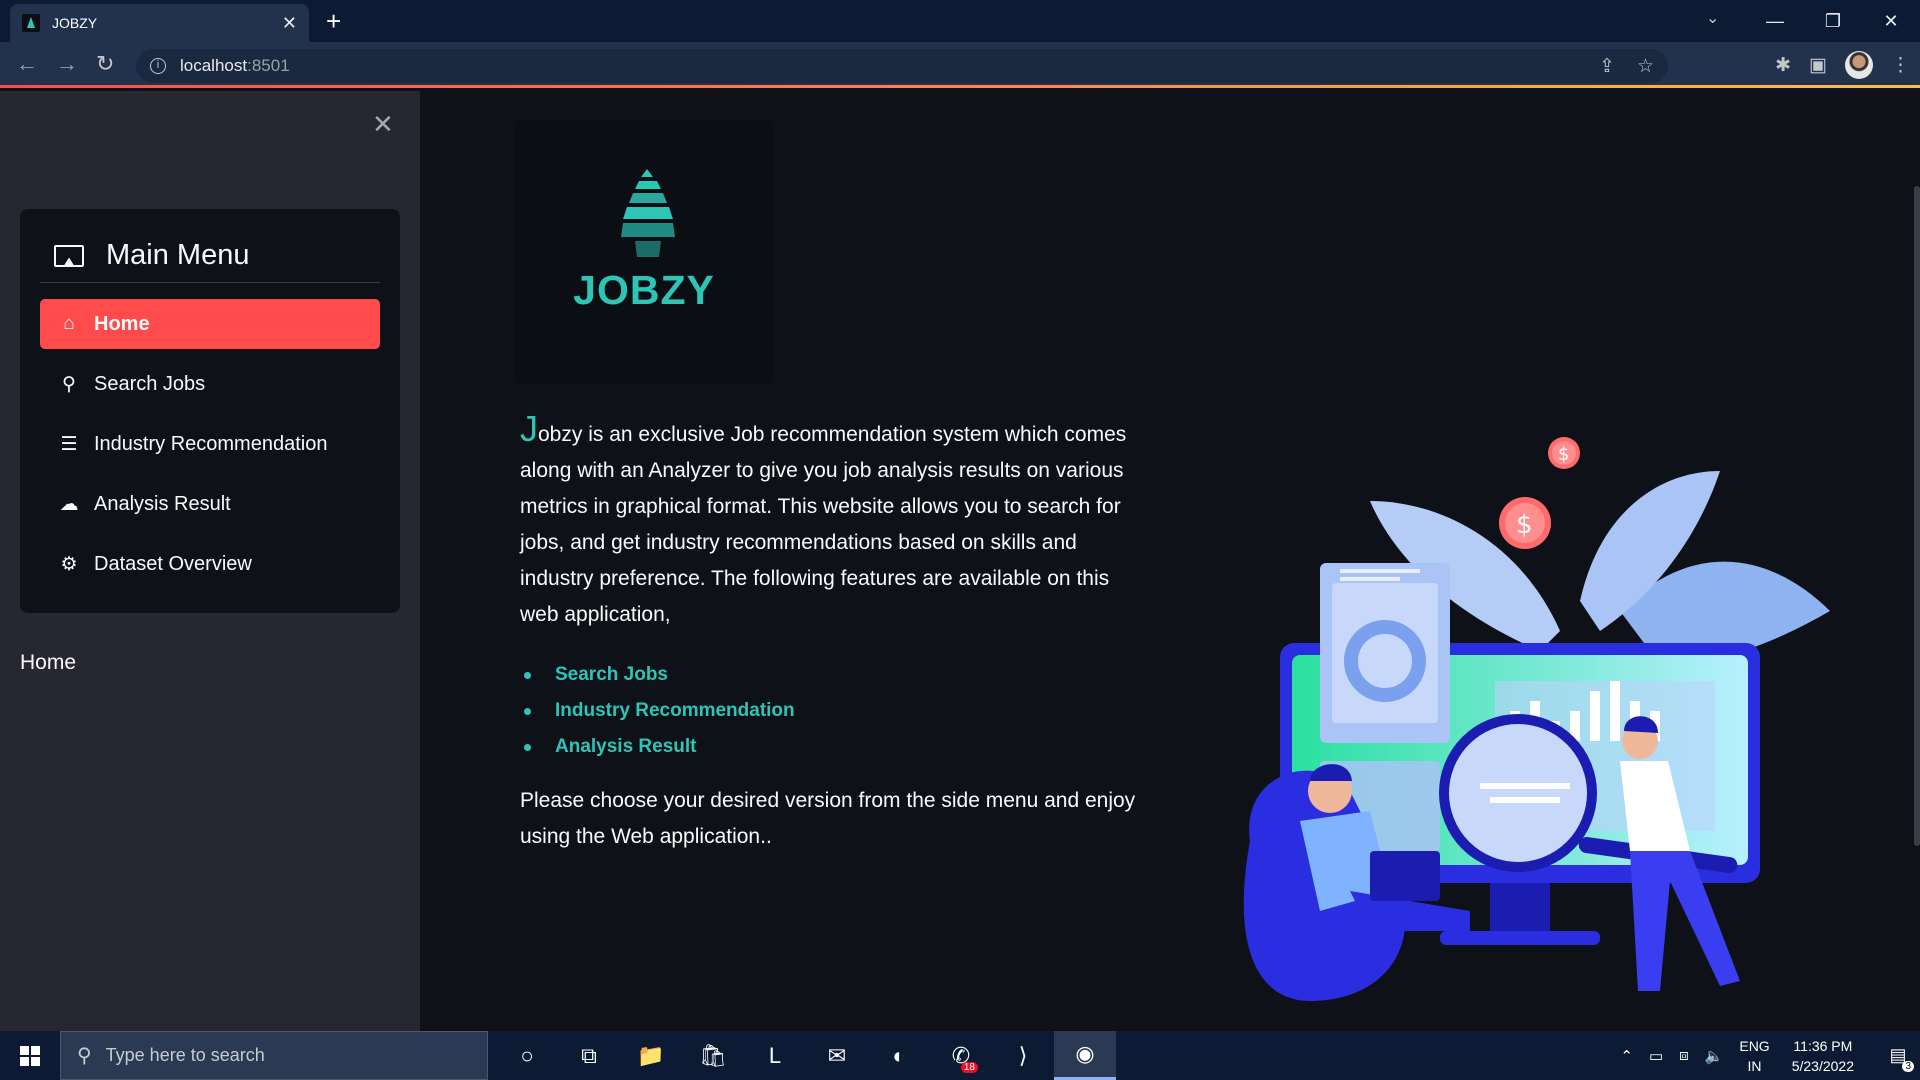 Image resolution: width=1920 pixels, height=1080 pixels. What do you see at coordinates (1656, 1056) in the screenshot?
I see `battery-icon: ▭` at bounding box center [1656, 1056].